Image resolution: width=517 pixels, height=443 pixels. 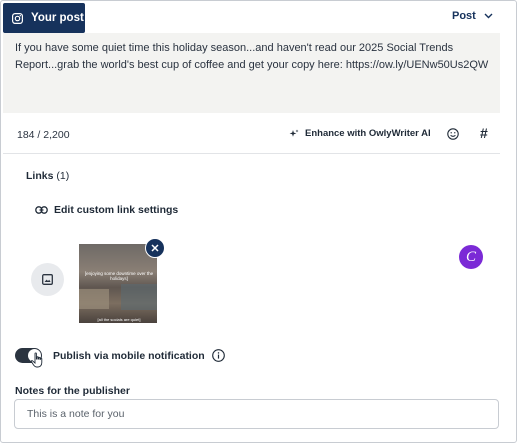 I want to click on links-label: Links, so click(x=40, y=176).